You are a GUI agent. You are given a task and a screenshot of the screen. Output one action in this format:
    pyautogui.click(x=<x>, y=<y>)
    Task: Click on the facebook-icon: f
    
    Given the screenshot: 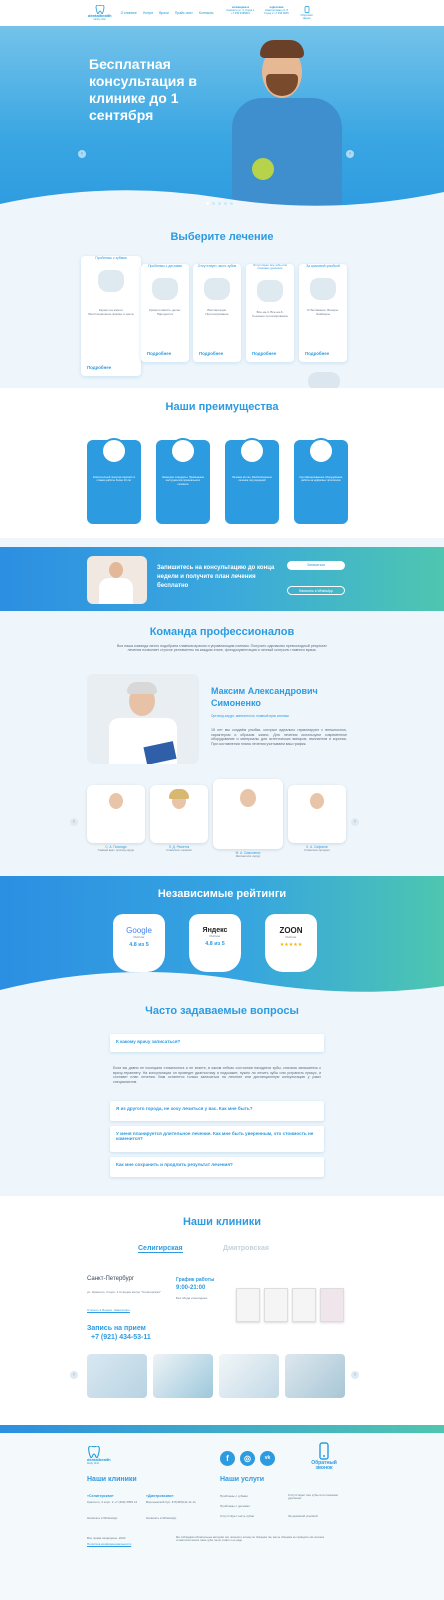 What is the action you would take?
    pyautogui.click(x=227, y=1458)
    